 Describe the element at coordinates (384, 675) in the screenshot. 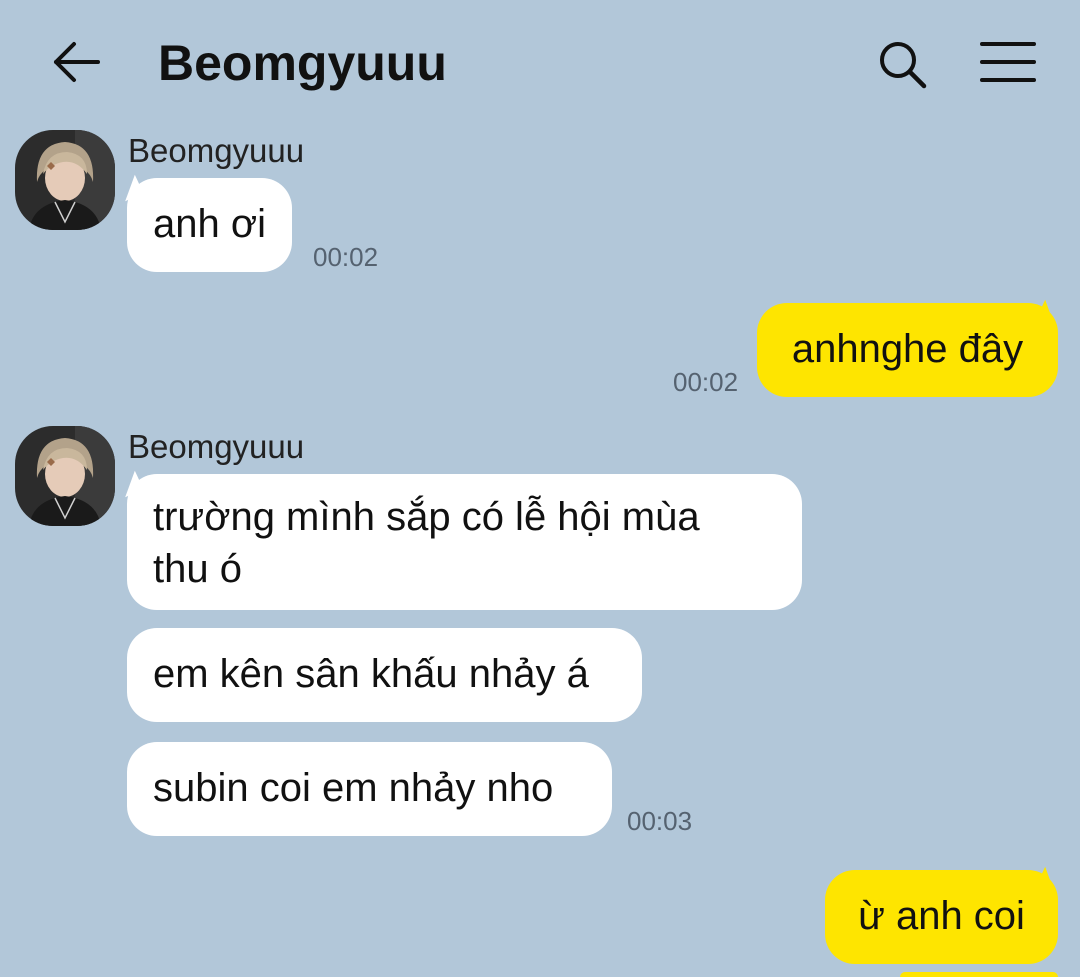

I see `message-bubble-incoming: em kên sân khấu nhảy á` at that location.